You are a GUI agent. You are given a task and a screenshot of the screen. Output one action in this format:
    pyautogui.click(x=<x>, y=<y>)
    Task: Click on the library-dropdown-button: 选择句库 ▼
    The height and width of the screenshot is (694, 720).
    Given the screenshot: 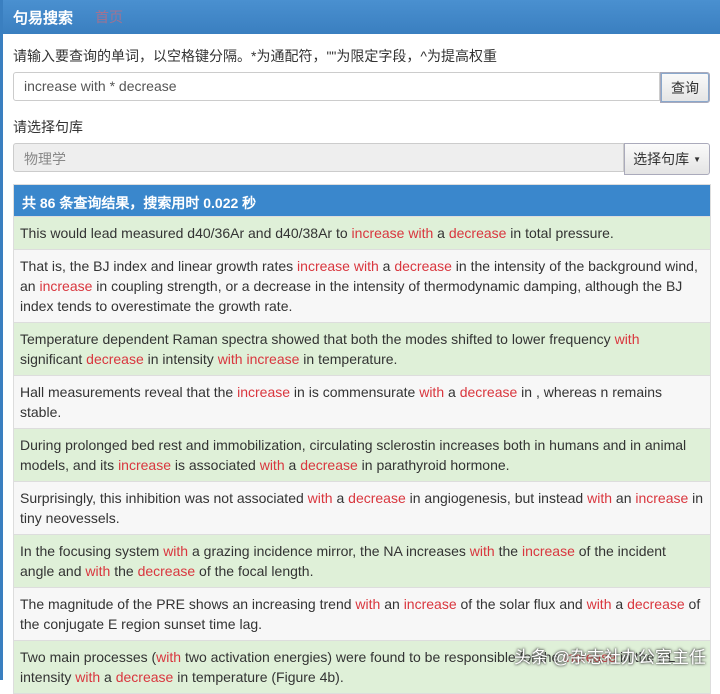 What is the action you would take?
    pyautogui.click(x=667, y=159)
    